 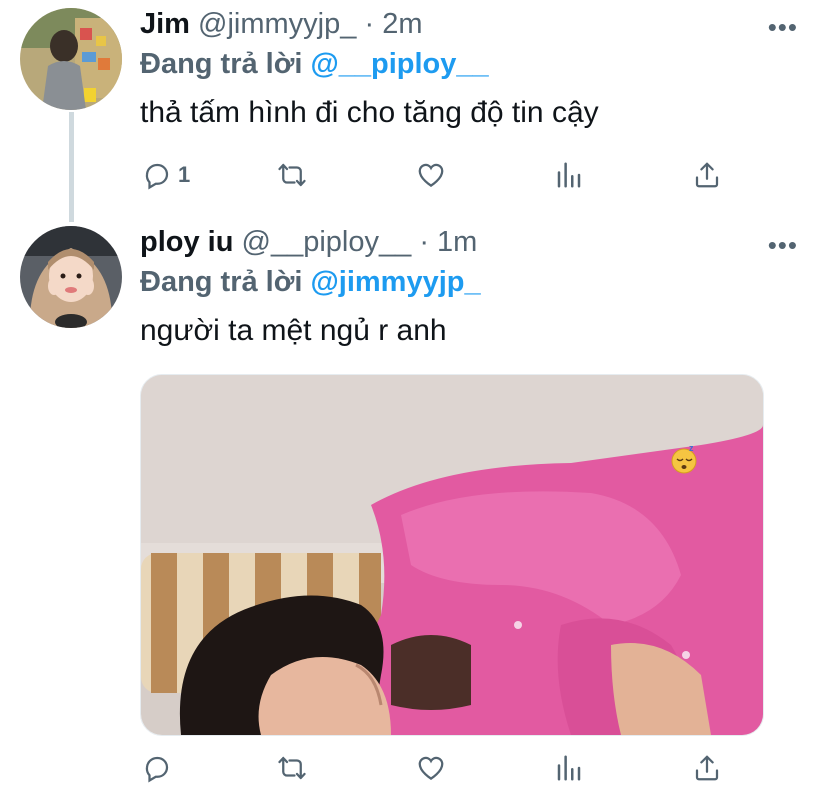 What do you see at coordinates (186, 242) in the screenshot?
I see `author-name: ploy iu` at bounding box center [186, 242].